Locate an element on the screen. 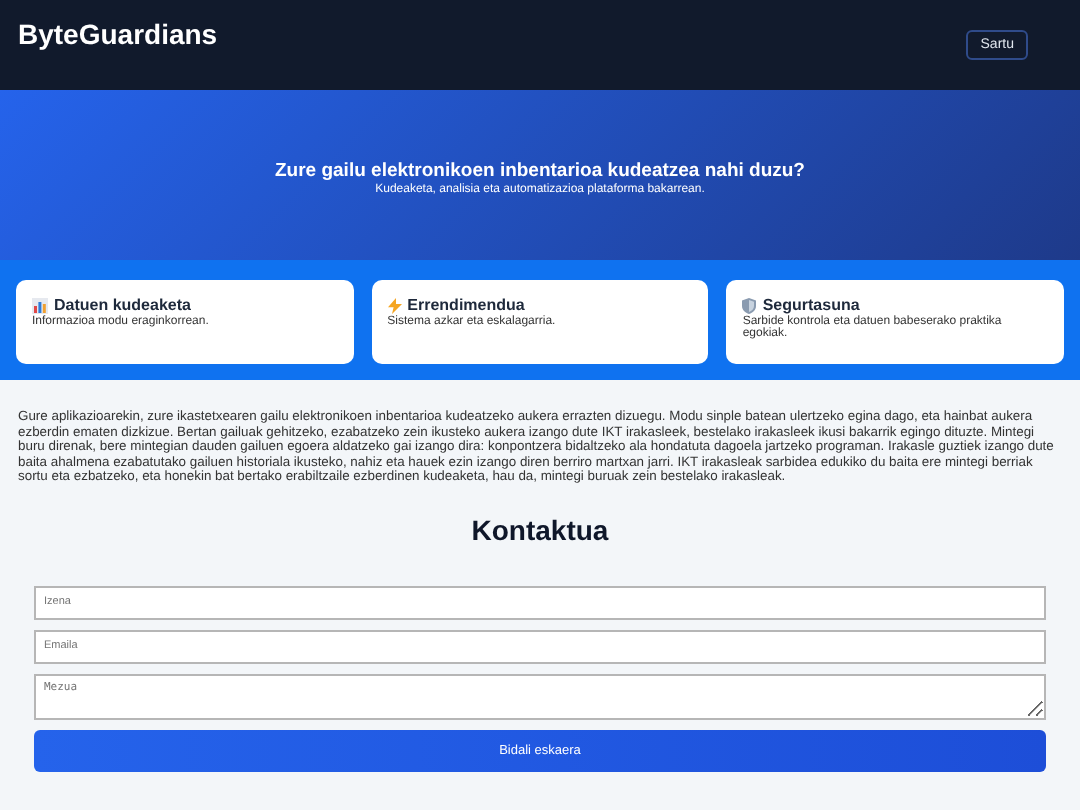 The image size is (1080, 810). feature-title: Segurtasuna is located at coordinates (811, 305).